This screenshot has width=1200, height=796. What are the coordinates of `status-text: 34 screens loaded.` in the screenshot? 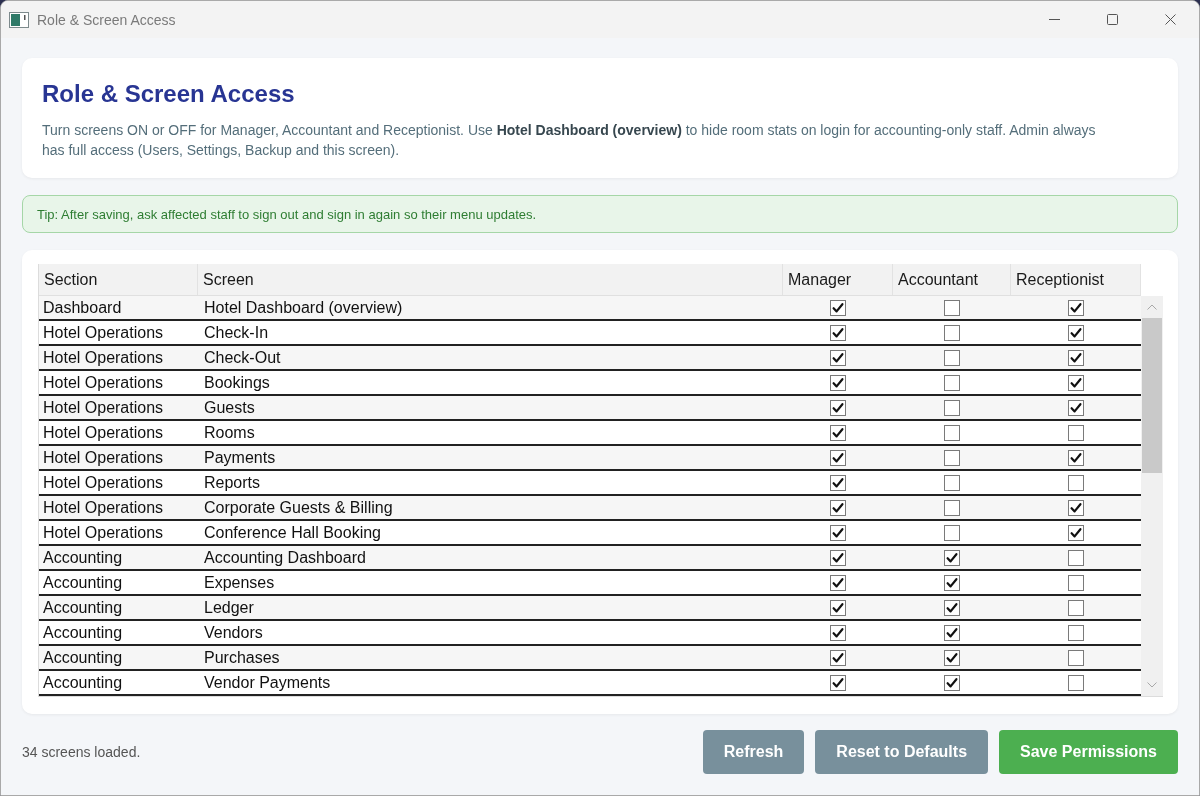 It's located at (81, 752).